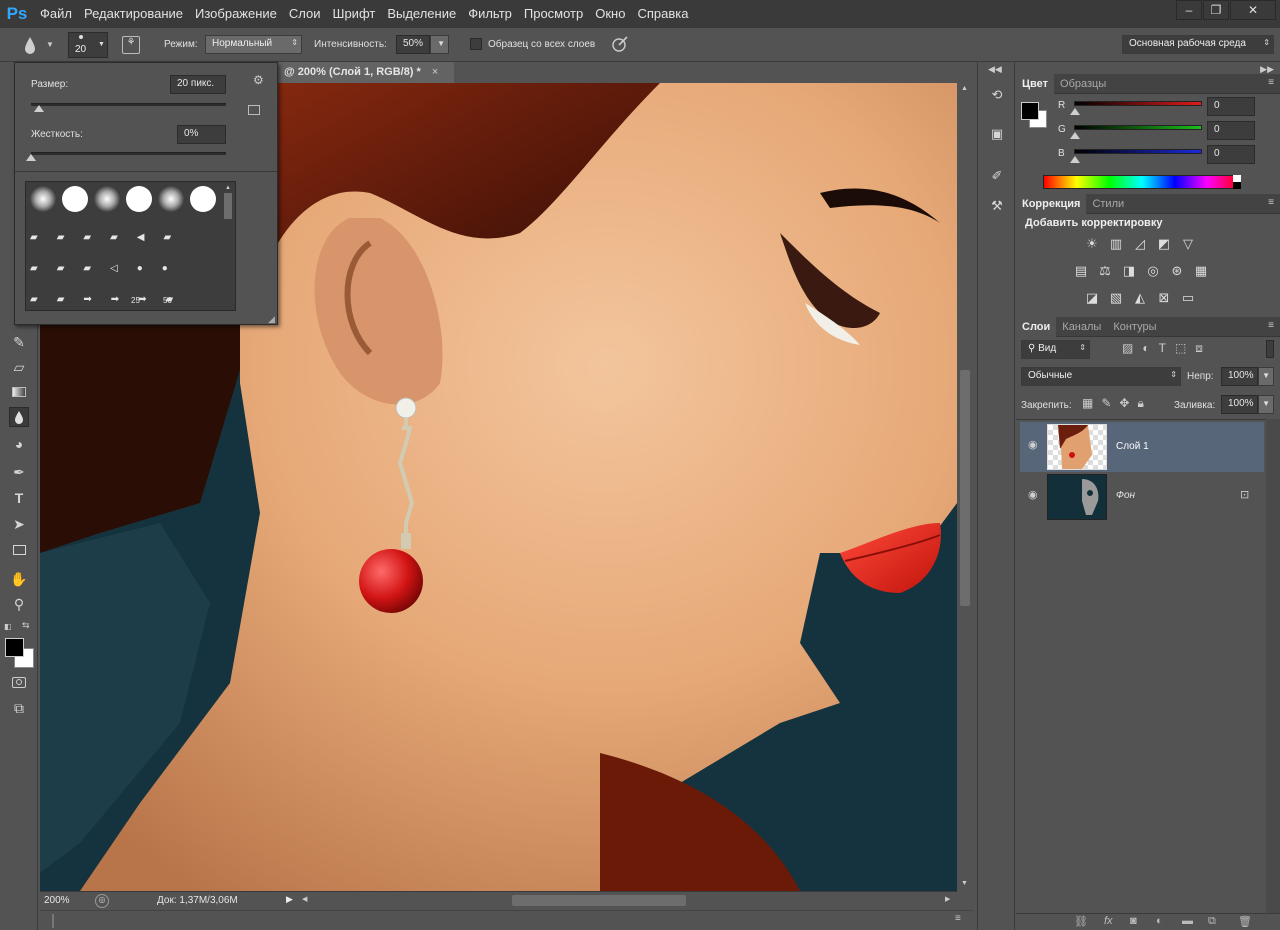 The width and height of the screenshot is (1280, 930). Describe the element at coordinates (19, 417) in the screenshot. I see `blur-tool-icon` at that location.